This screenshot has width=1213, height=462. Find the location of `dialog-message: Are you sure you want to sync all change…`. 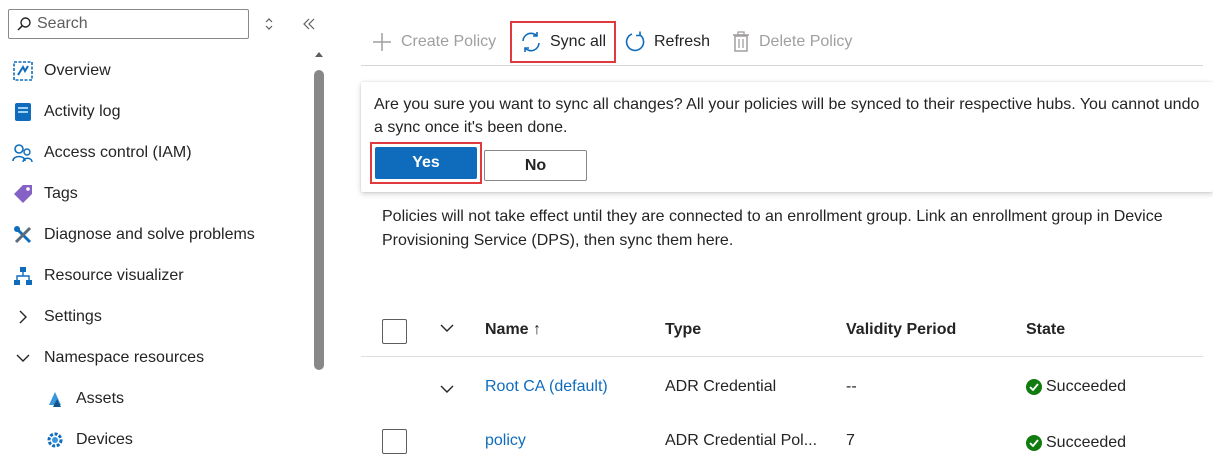

dialog-message: Are you sure you want to sync all change… is located at coordinates (787, 116).